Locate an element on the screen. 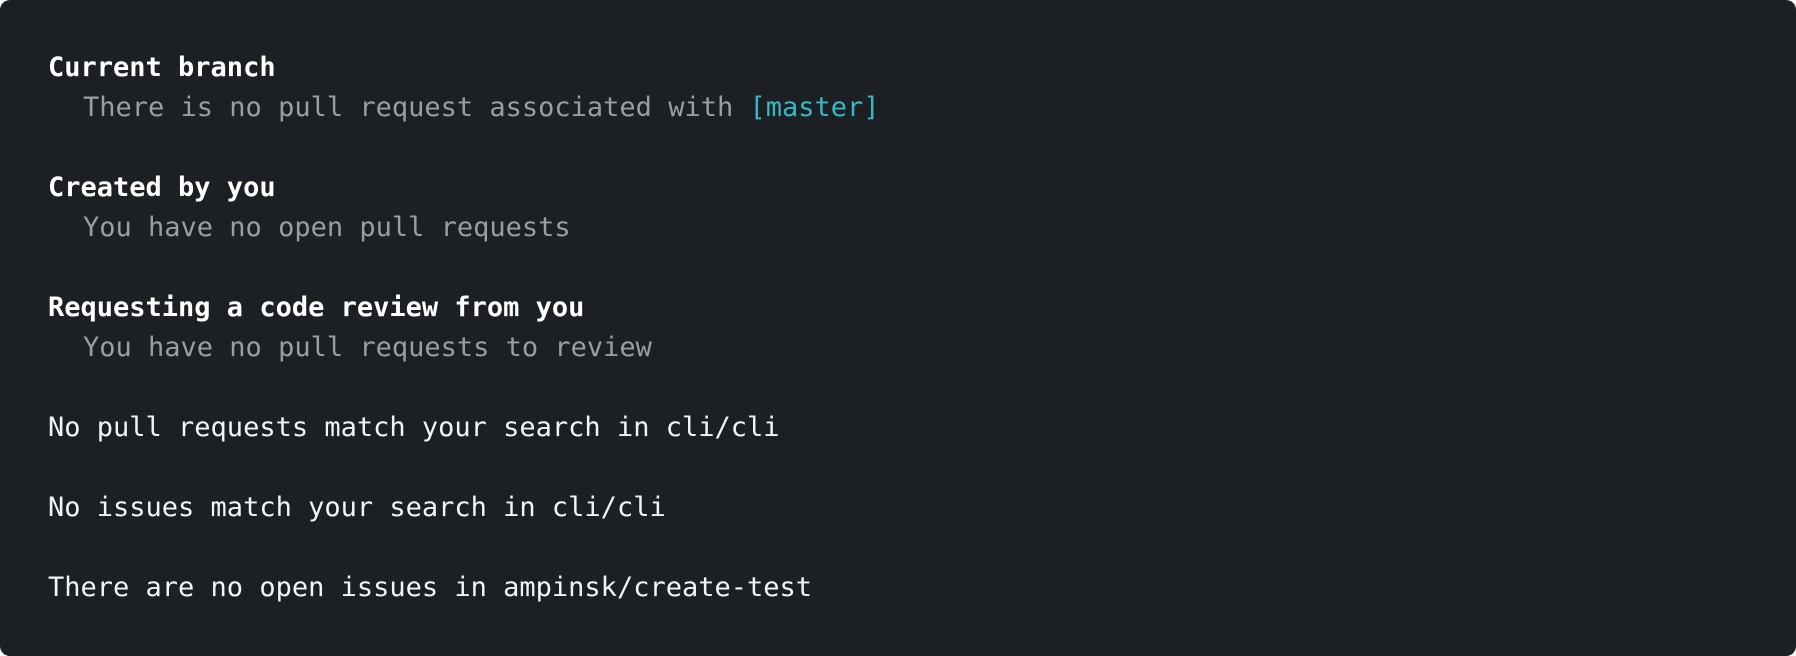 This screenshot has width=1796, height=656. no-issues-match-message: No issues match your search in cli/cli is located at coordinates (357, 507).